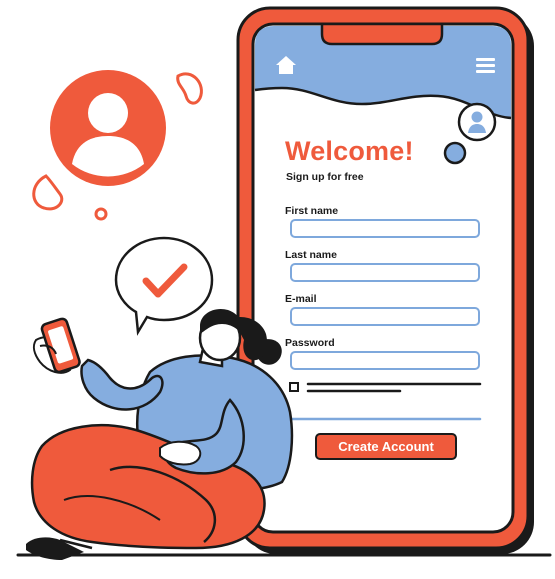 This screenshot has width=555, height=579. Describe the element at coordinates (386, 446) in the screenshot. I see `create-account-button: Create Account` at that location.